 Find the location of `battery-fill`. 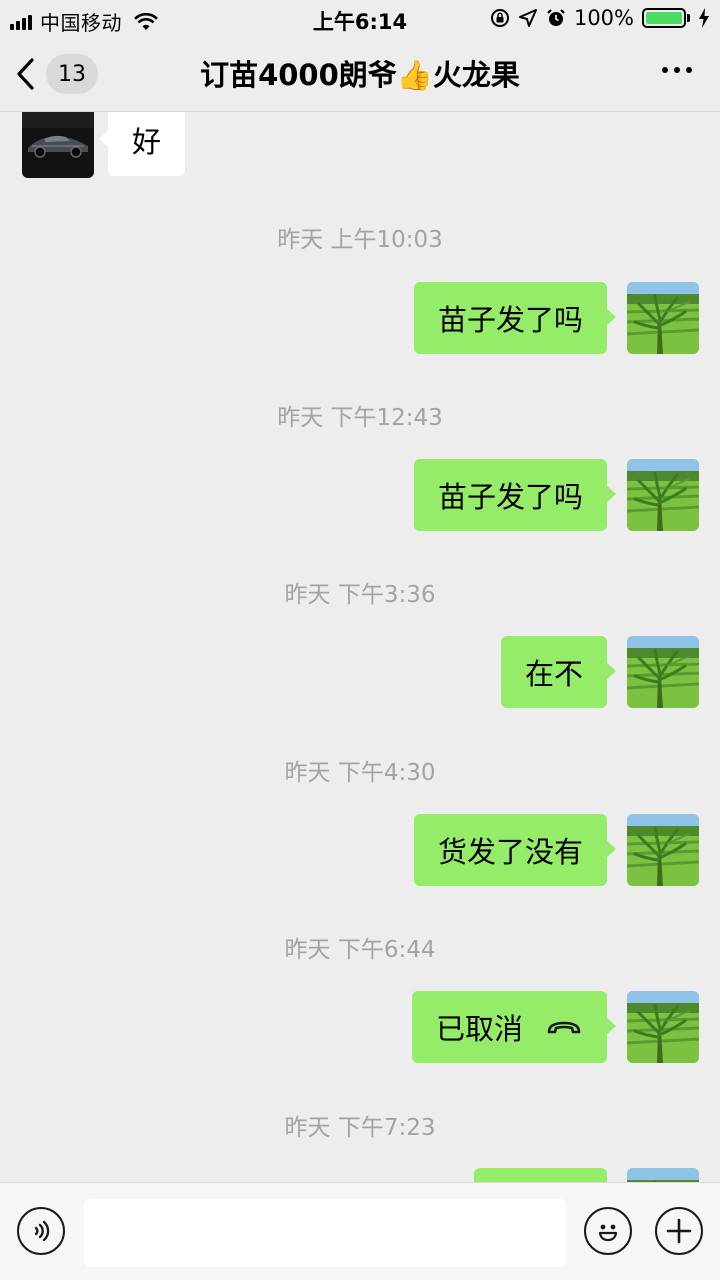

battery-fill is located at coordinates (664, 18).